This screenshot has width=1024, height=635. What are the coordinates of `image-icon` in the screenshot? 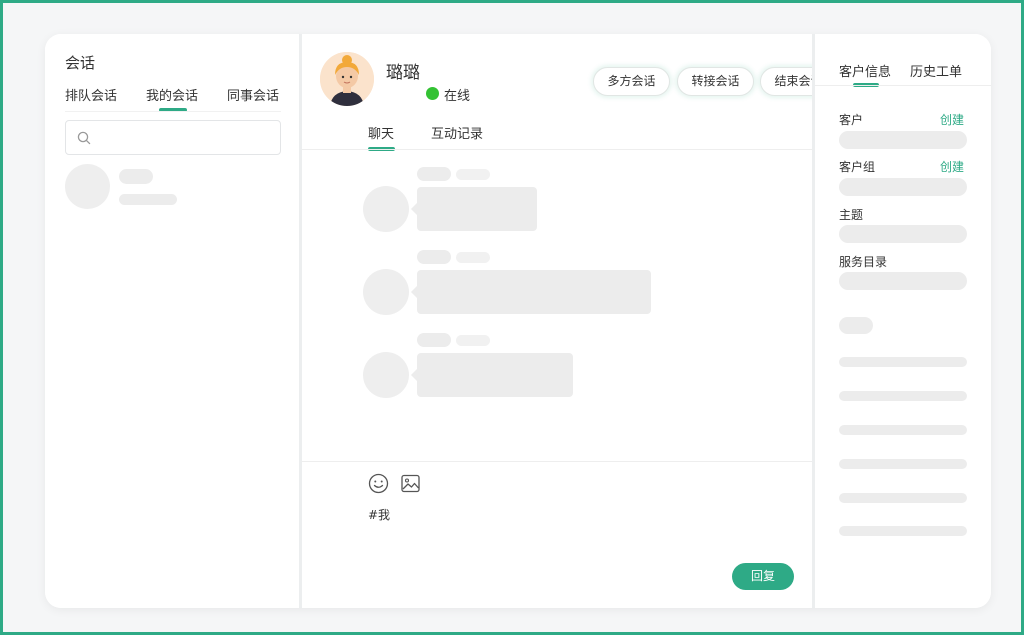 It's located at (410, 485).